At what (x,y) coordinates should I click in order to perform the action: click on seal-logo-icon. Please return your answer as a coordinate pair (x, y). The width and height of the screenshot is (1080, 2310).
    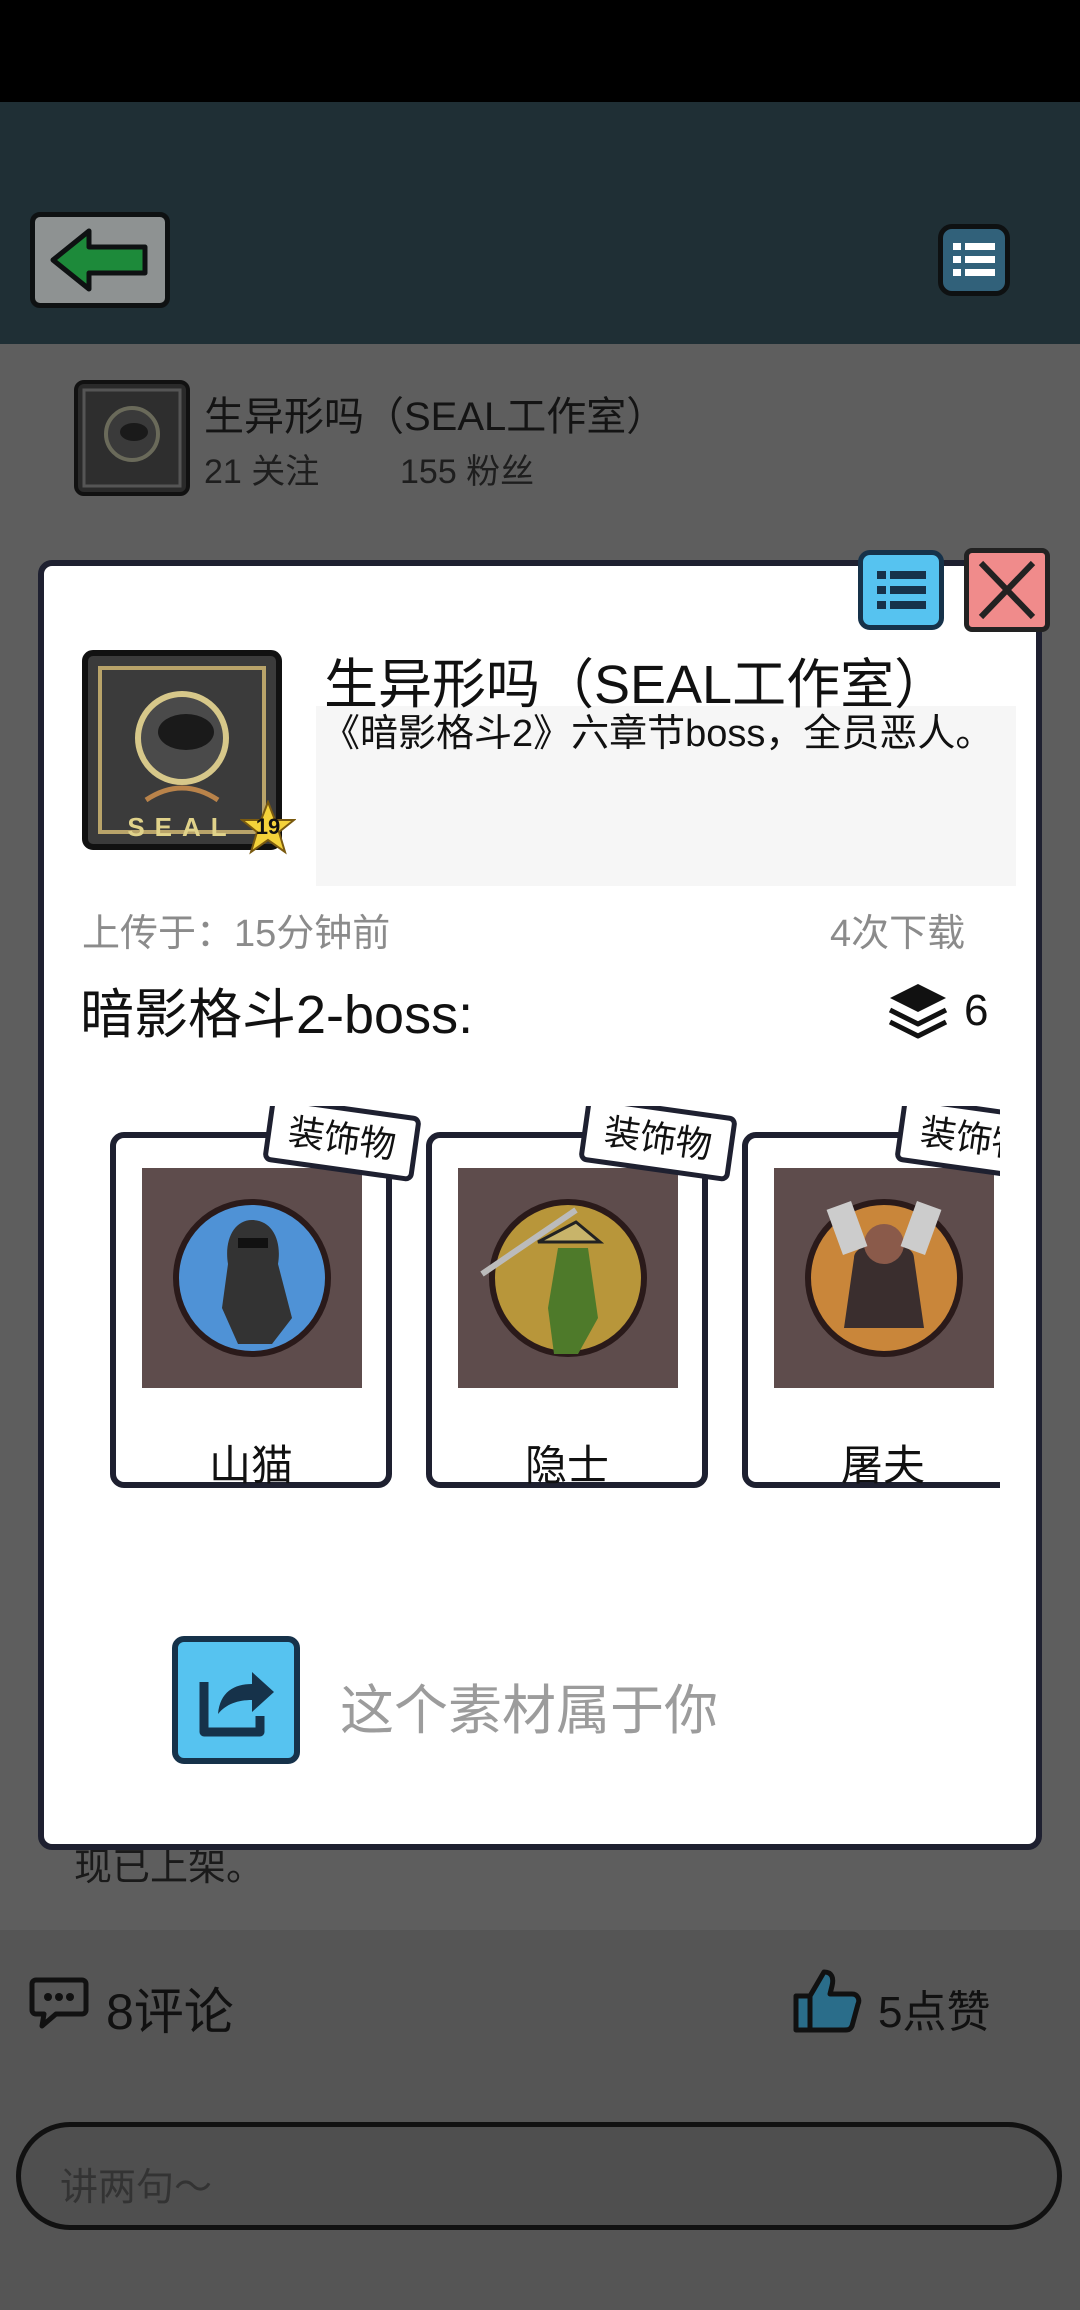
    Looking at the image, I should click on (132, 438).